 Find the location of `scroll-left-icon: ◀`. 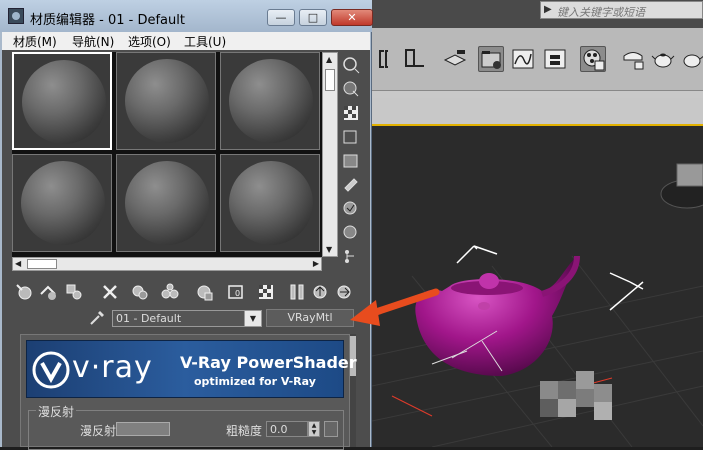

scroll-left-icon: ◀ is located at coordinates (18, 263).